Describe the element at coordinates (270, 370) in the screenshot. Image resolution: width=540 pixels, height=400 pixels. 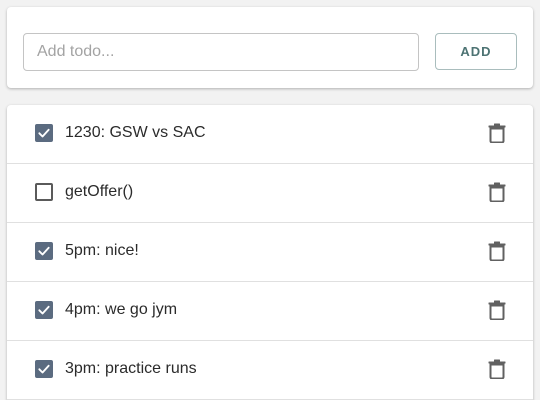
I see `todo-item: 3pm: practice runs` at that location.